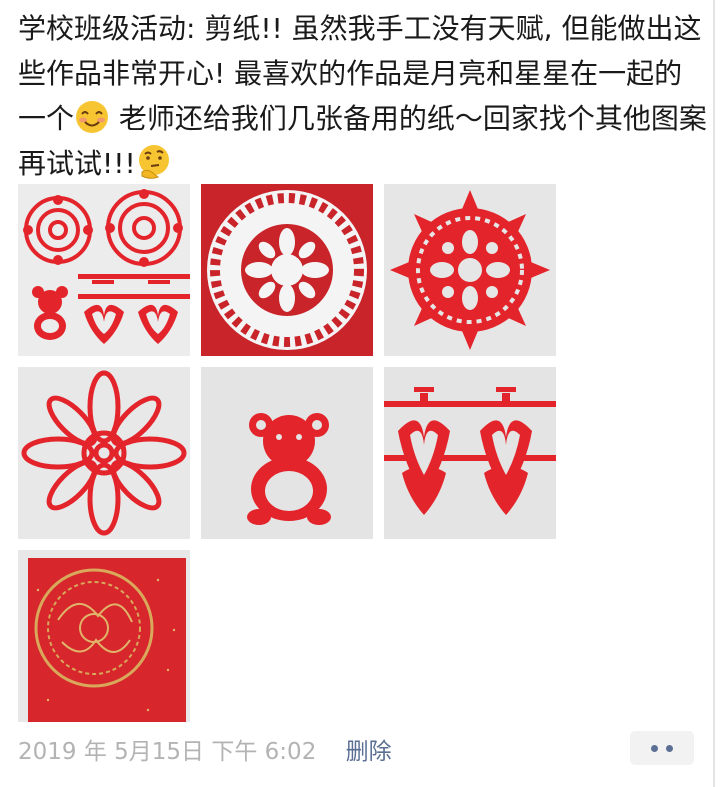 Image resolution: width=722 pixels, height=787 pixels. What do you see at coordinates (362, 141) in the screenshot?
I see `post-text-part-2: 老师还给我们几张备用的纸～回家找个其他图案再试试!!!` at bounding box center [362, 141].